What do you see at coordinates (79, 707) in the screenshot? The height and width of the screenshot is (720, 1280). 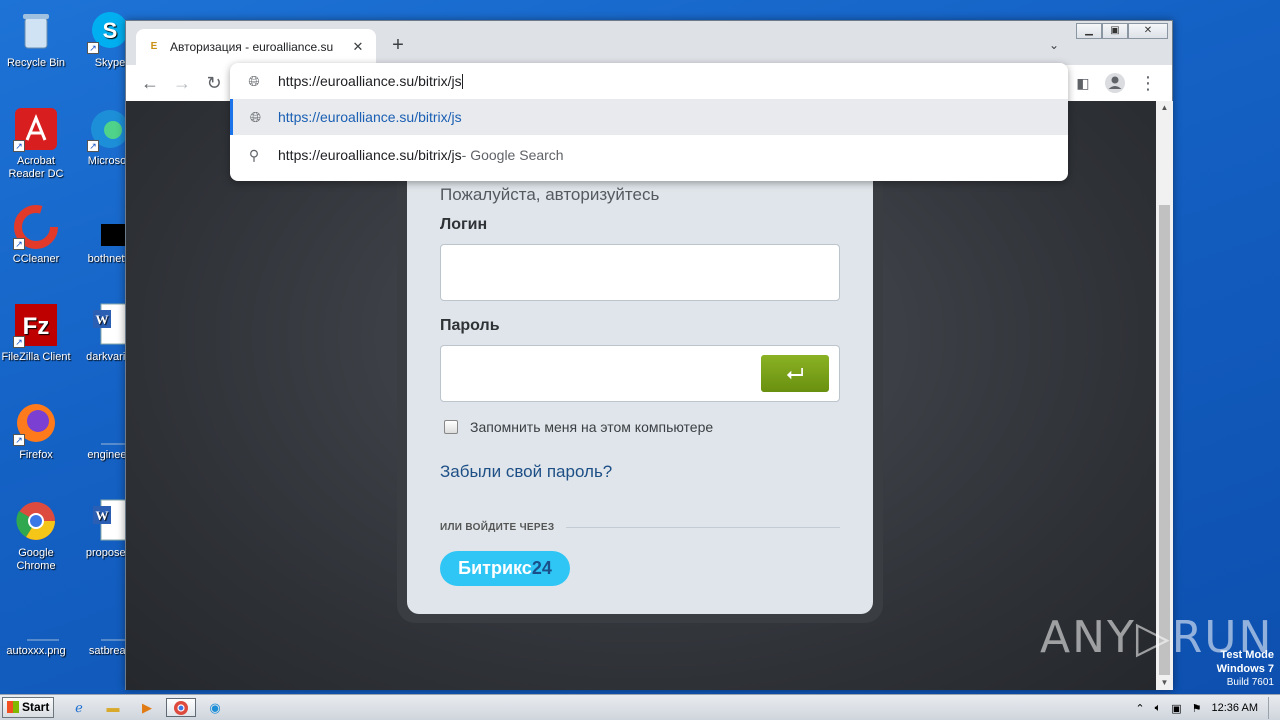 I see `ie-taskbar-icon: ℯ` at bounding box center [79, 707].